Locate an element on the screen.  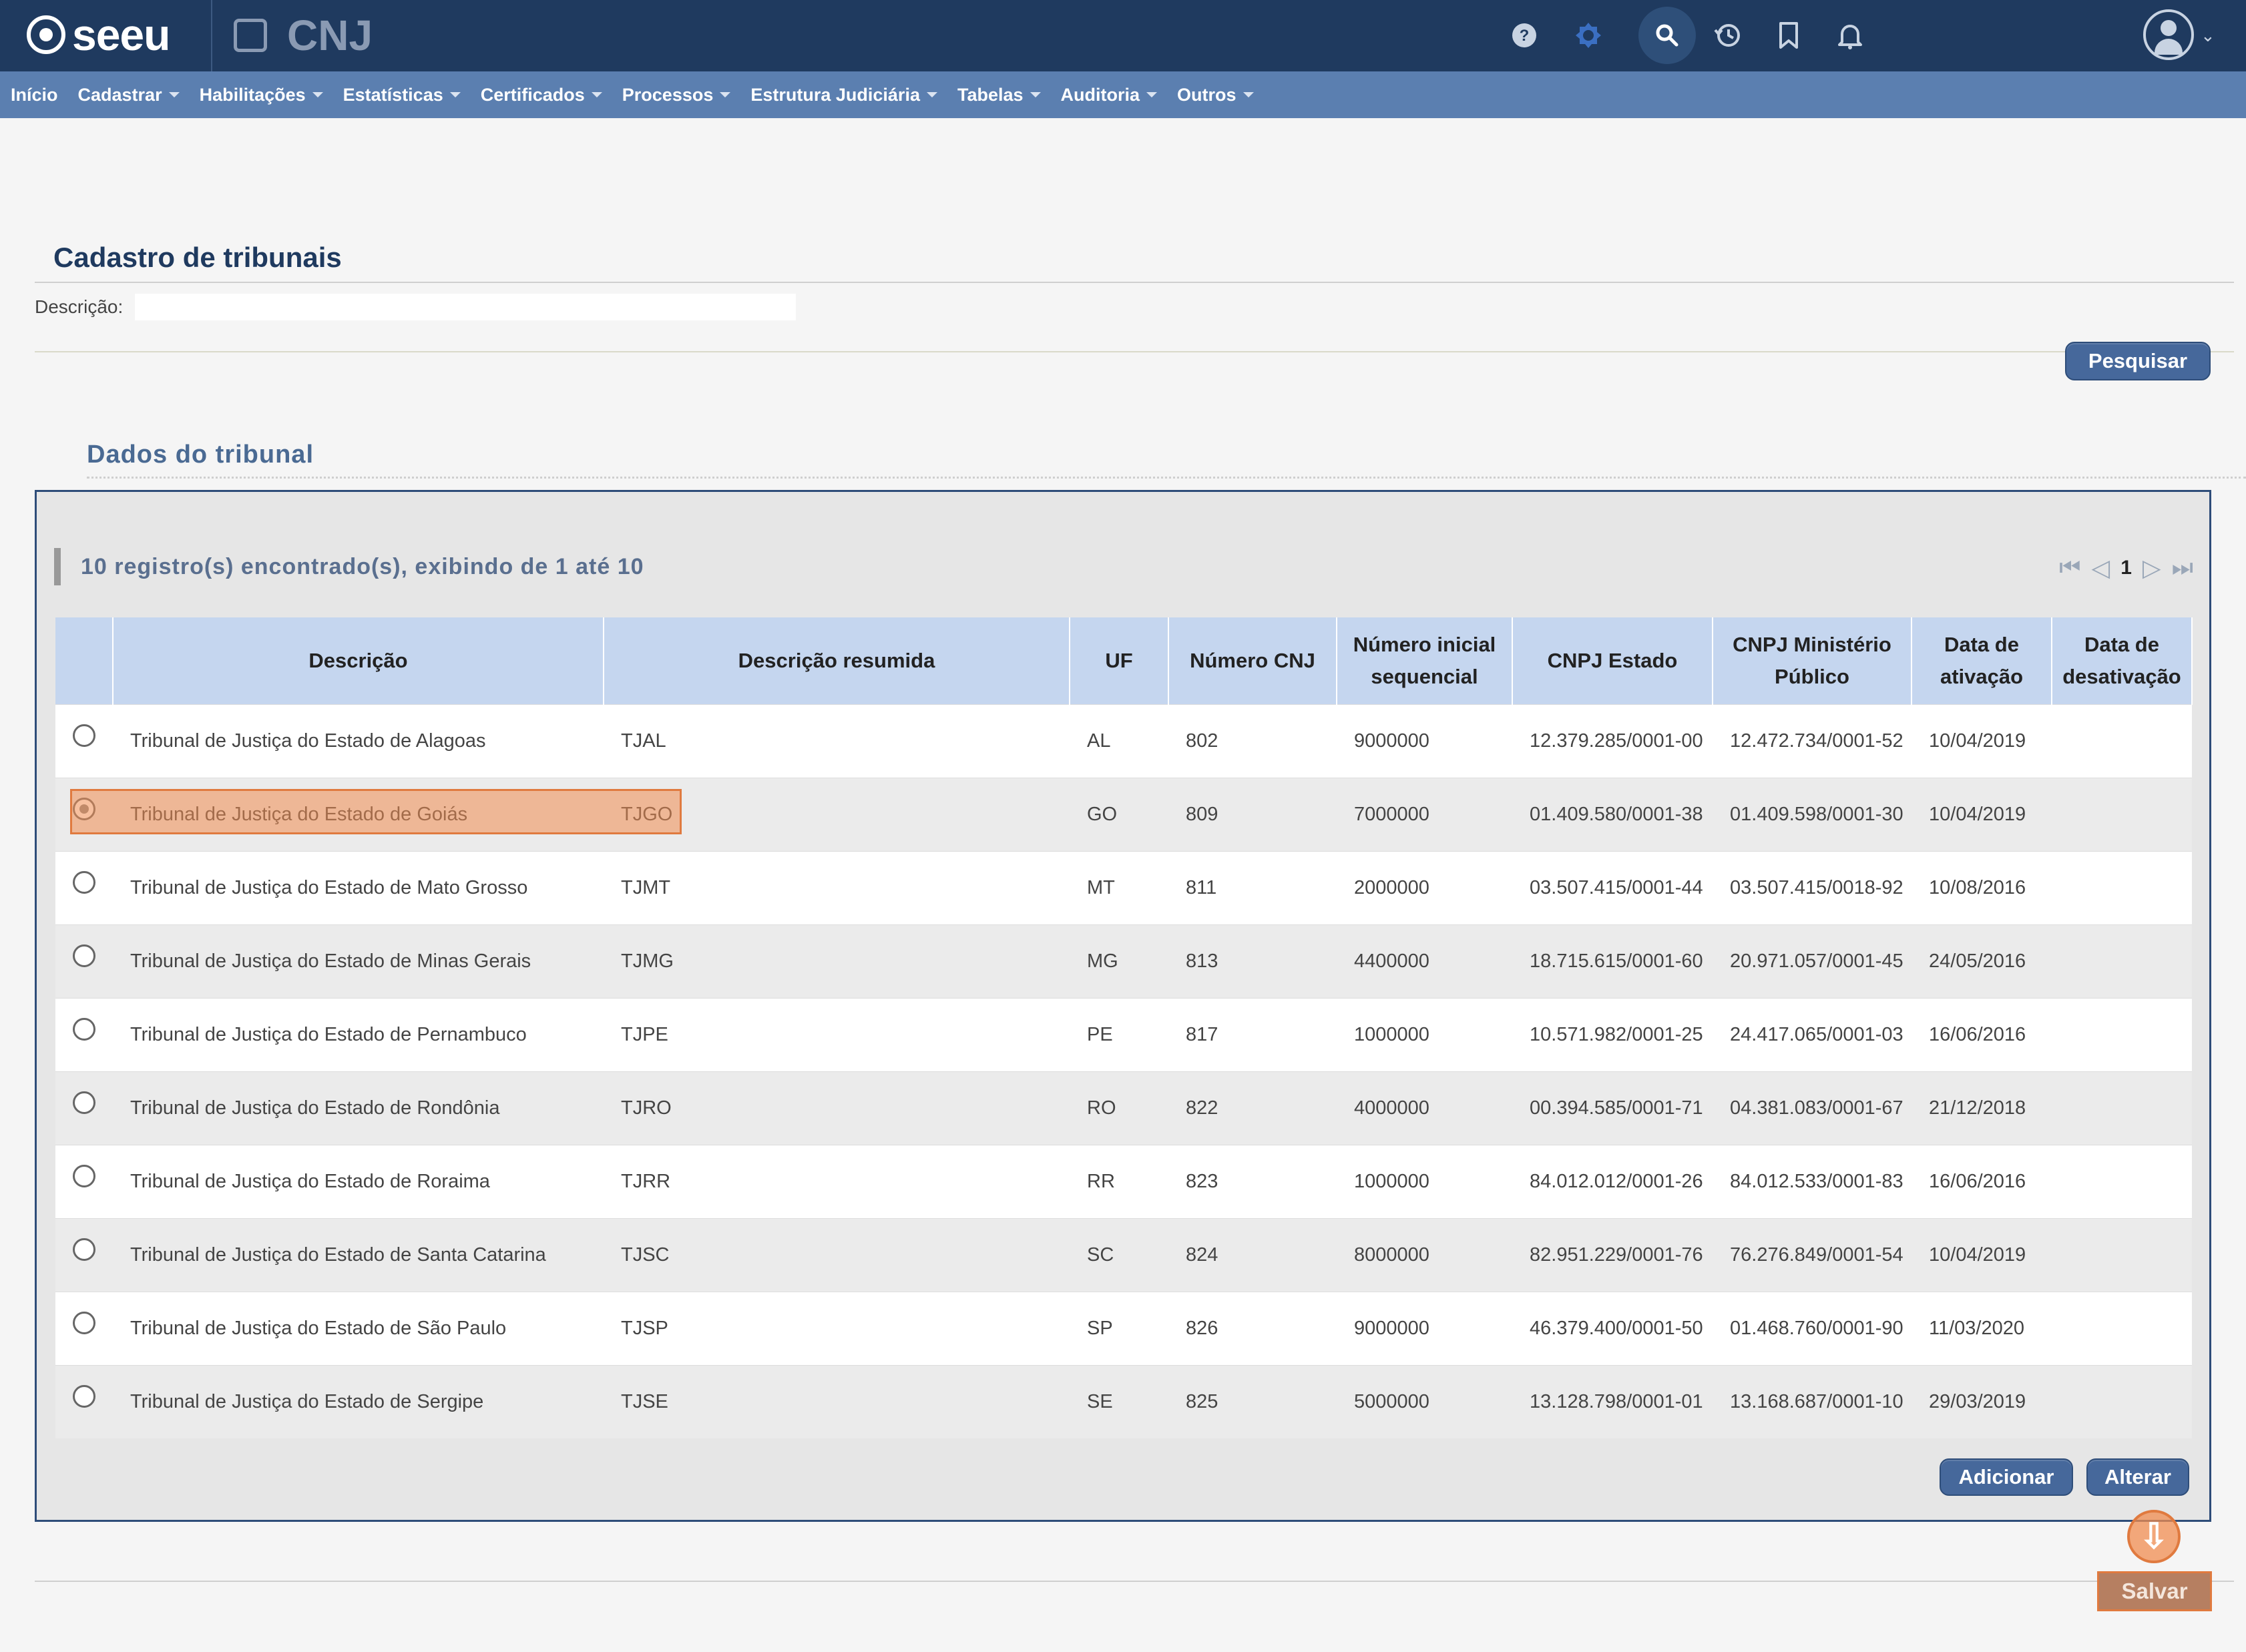
divider is located at coordinates (1134, 351).